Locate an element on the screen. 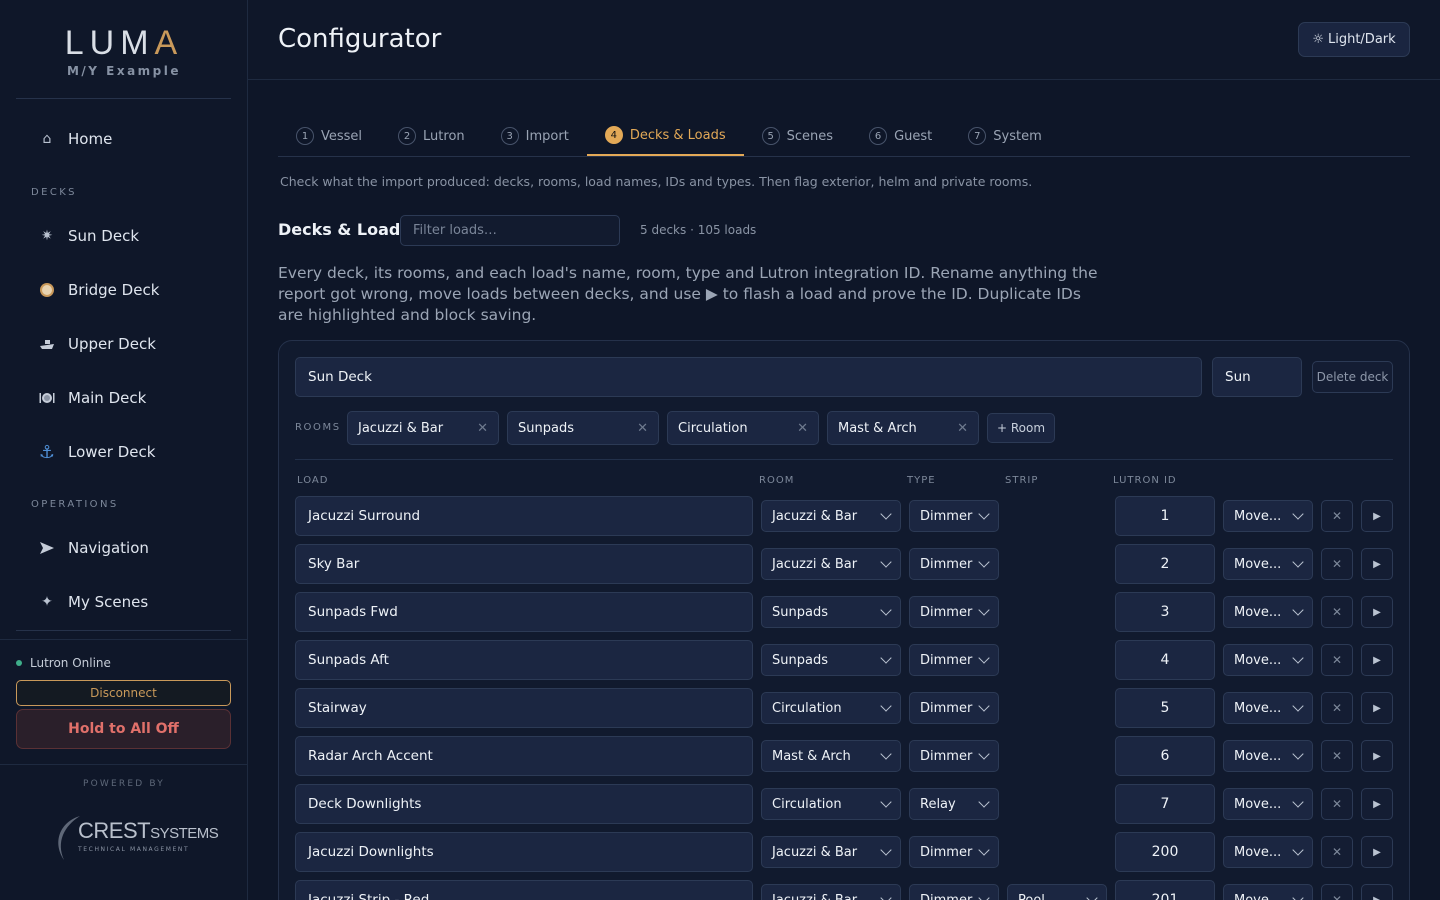 The width and height of the screenshot is (1440, 900). tab-vessel: 1 Vessel is located at coordinates (329, 136).